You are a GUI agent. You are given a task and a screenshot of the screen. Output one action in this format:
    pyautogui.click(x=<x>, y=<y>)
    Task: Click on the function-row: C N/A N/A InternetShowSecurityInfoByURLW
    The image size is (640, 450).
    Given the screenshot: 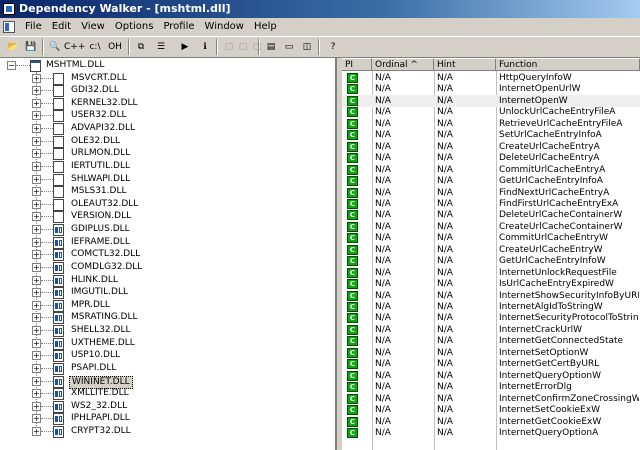 What is the action you would take?
    pyautogui.click(x=491, y=296)
    